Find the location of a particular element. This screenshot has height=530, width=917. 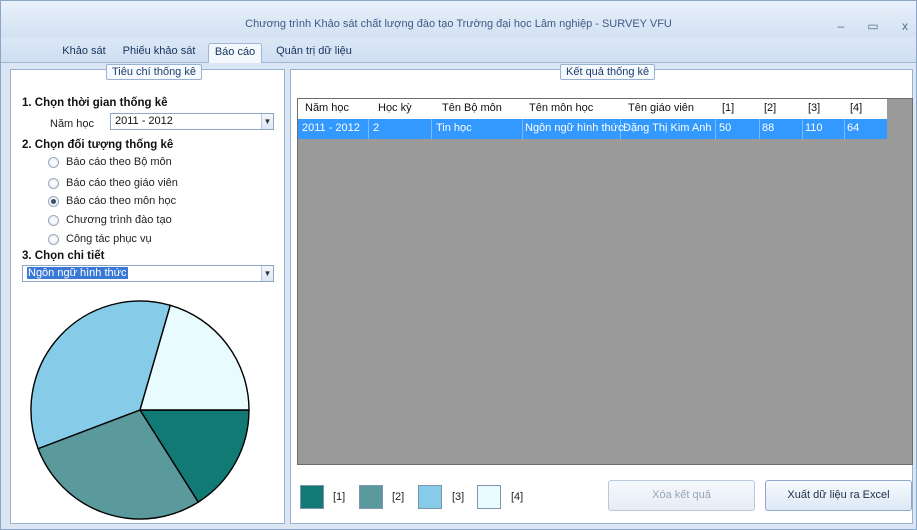

column-header-nam-hoc: Năm học is located at coordinates (327, 108).